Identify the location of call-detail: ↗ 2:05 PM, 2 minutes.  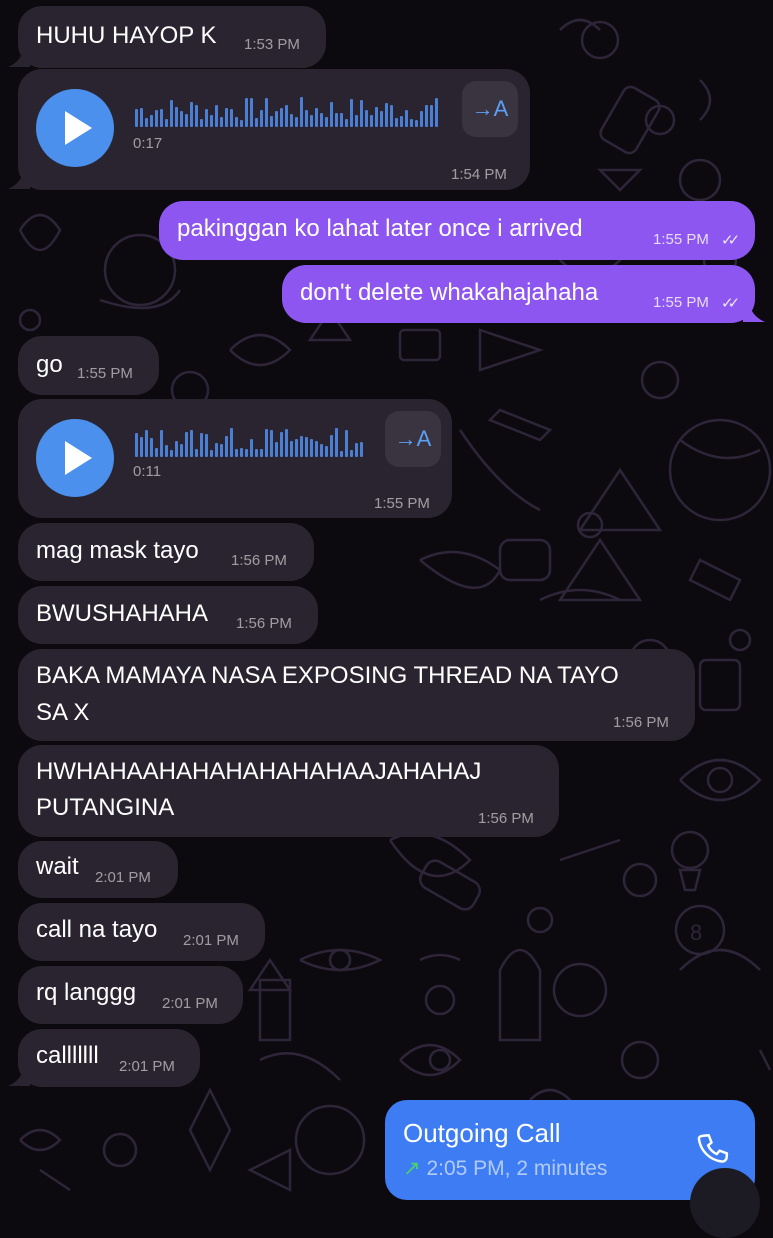
(505, 1168).